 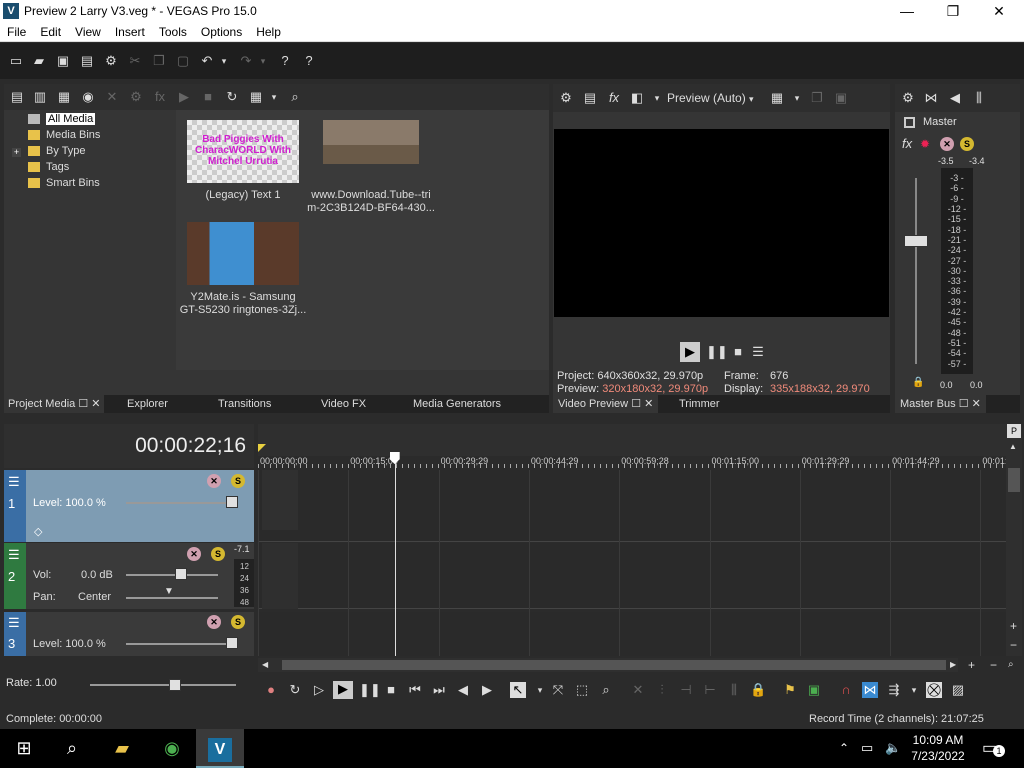 I want to click on stop-icon: ■, so click(x=391, y=690).